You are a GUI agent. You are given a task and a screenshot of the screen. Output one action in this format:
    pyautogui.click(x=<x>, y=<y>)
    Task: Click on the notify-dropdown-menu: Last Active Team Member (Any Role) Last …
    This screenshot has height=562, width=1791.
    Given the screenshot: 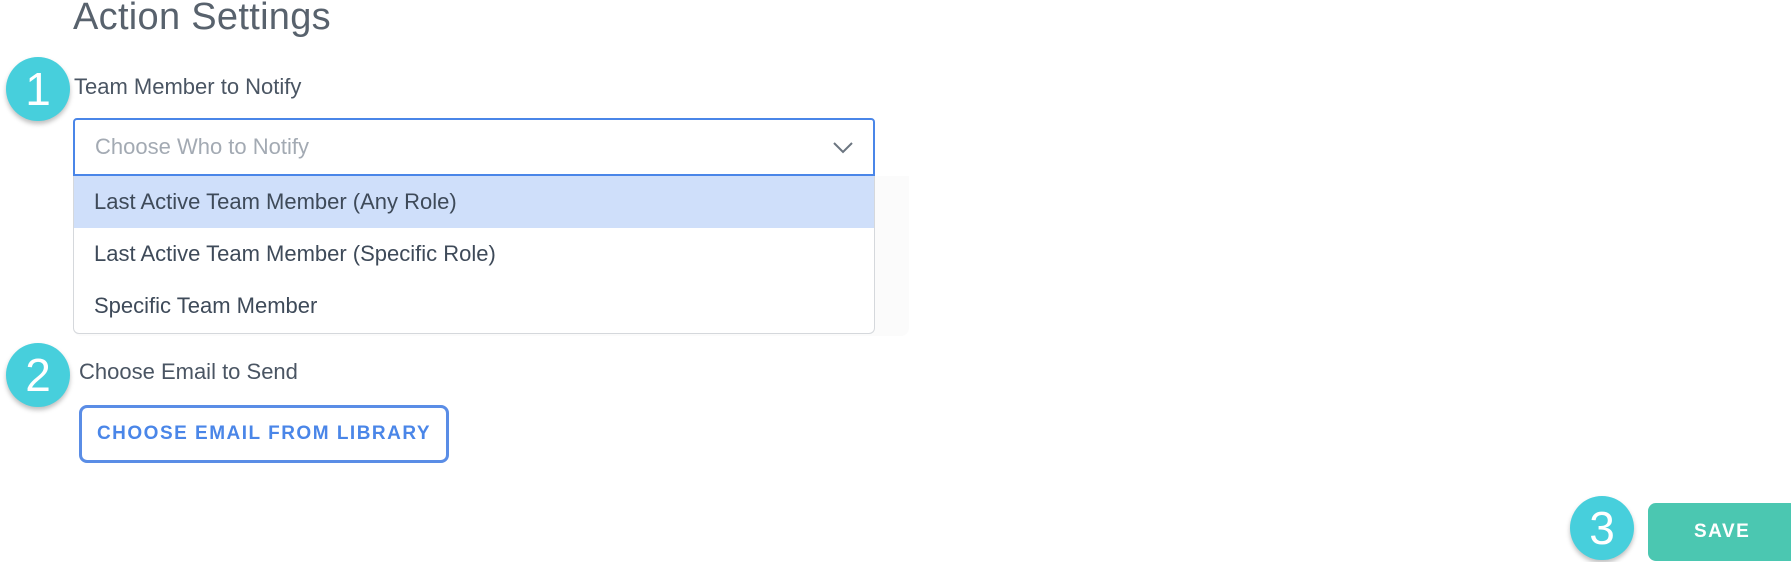 What is the action you would take?
    pyautogui.click(x=474, y=255)
    